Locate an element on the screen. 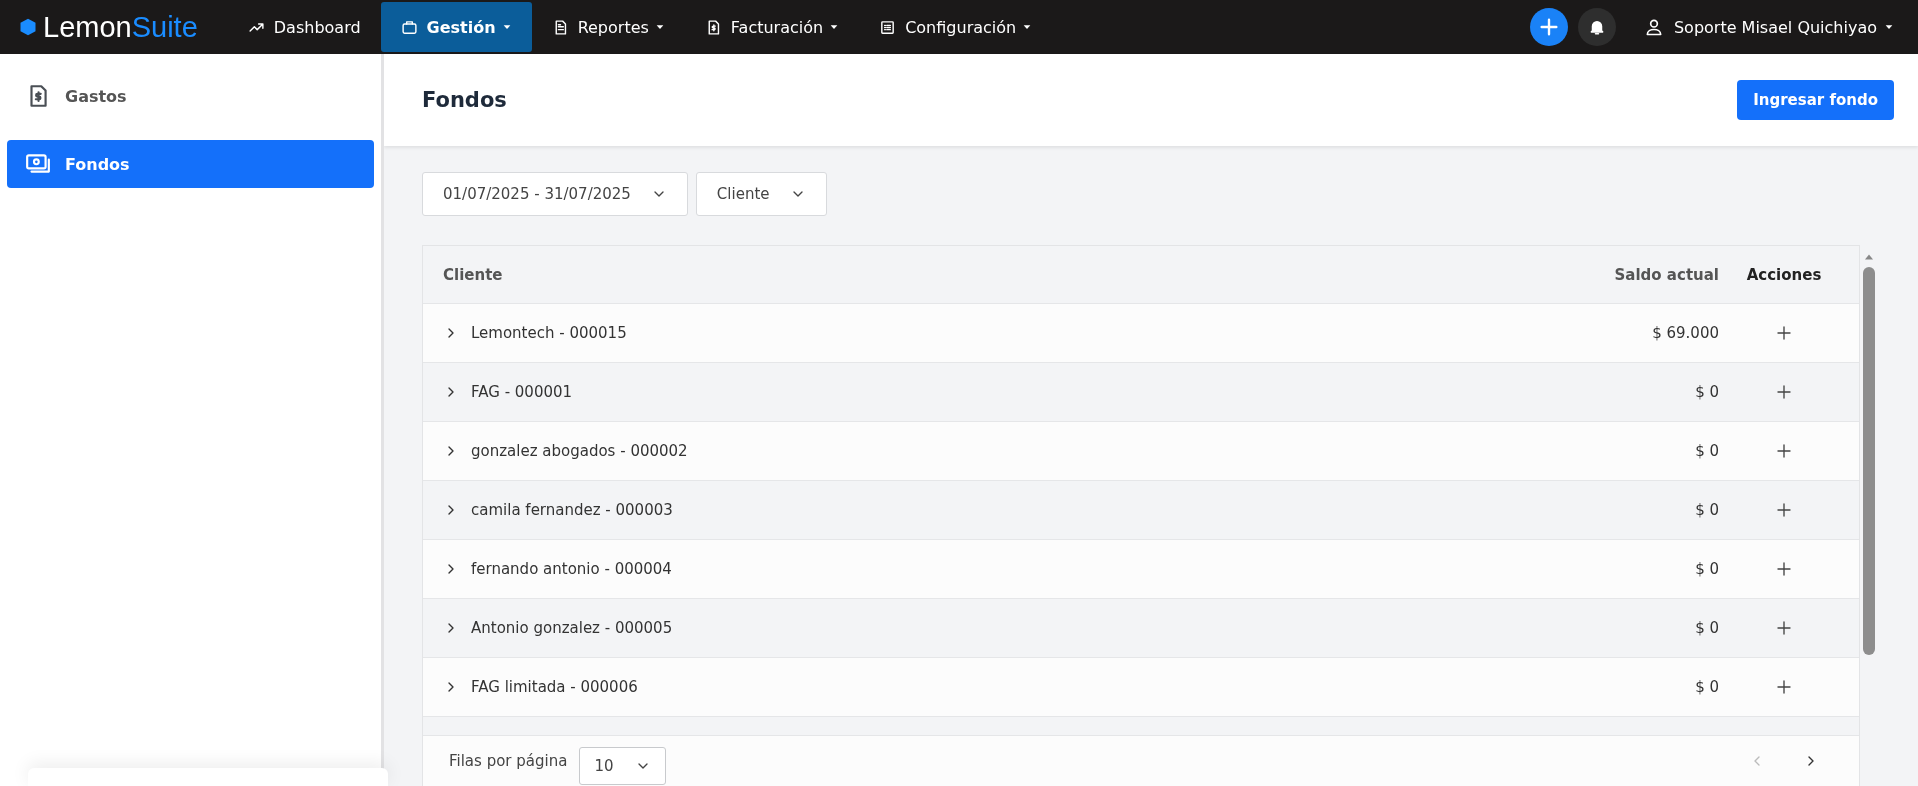  person-icon is located at coordinates (1653, 27).